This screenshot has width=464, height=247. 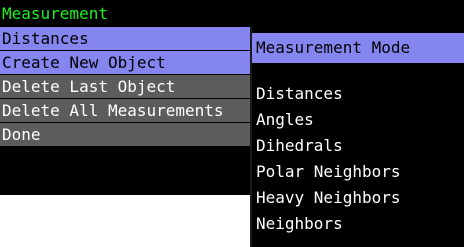 I want to click on menu-title: Measurement, so click(x=55, y=13).